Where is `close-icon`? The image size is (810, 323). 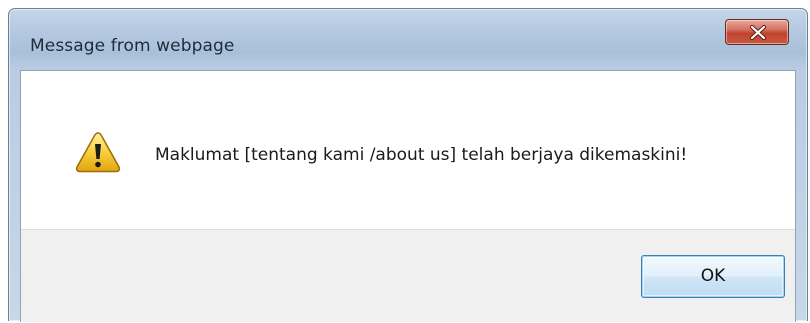 close-icon is located at coordinates (758, 32).